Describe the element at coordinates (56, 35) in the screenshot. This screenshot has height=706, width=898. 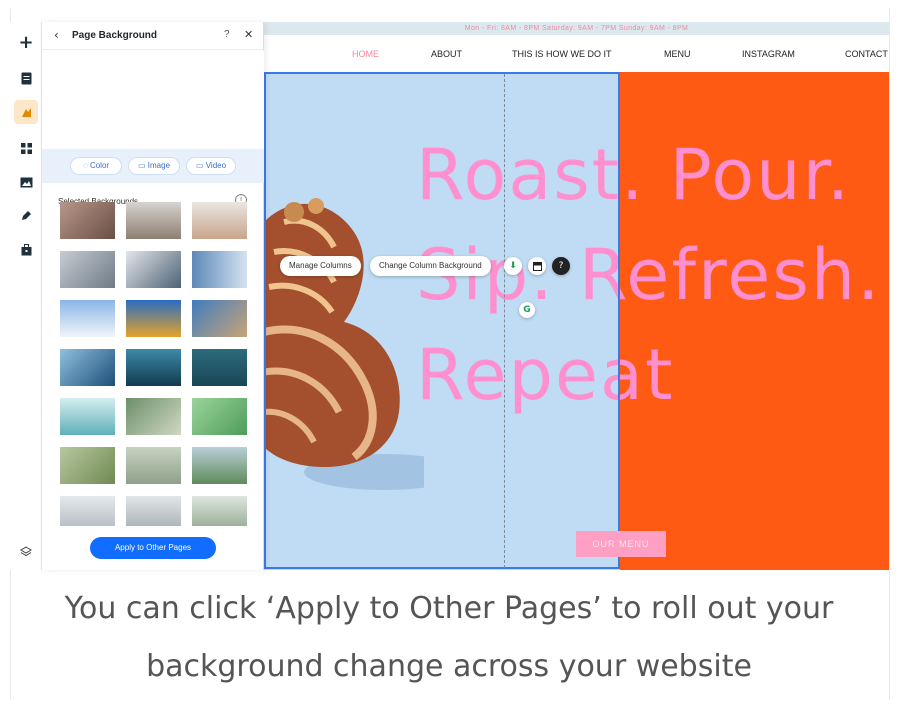
I see `back-icon: ‹` at that location.